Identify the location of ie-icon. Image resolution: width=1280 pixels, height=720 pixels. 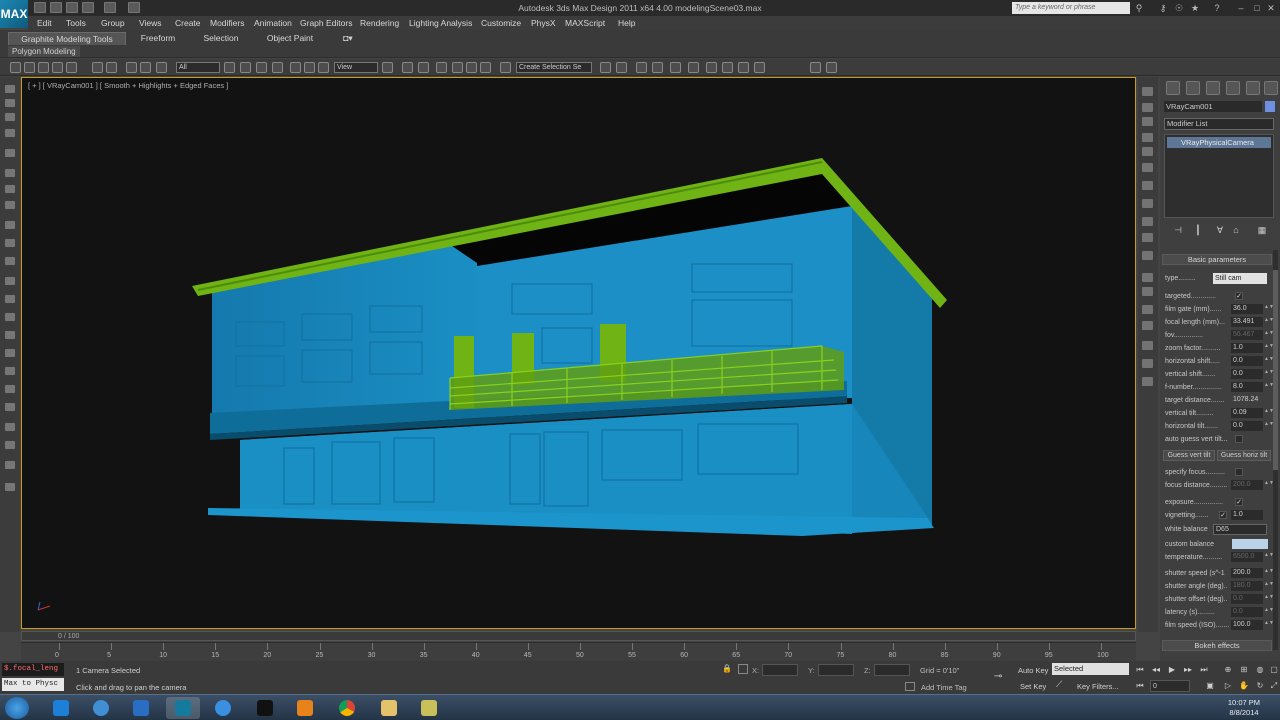
(101, 708).